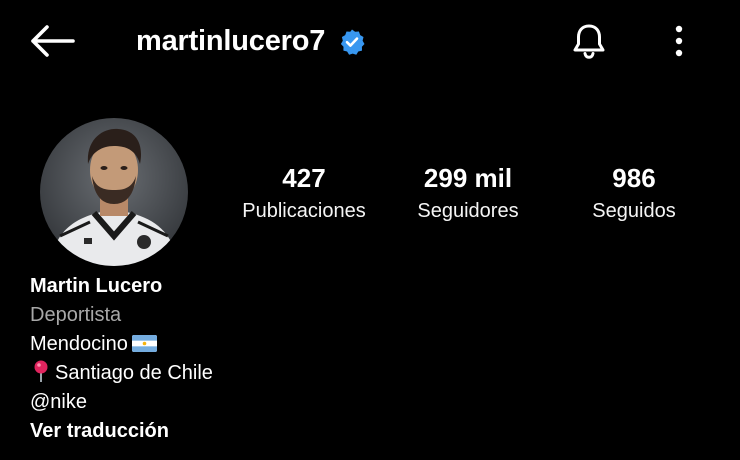  I want to click on argentina-flag-icon, so click(144, 343).